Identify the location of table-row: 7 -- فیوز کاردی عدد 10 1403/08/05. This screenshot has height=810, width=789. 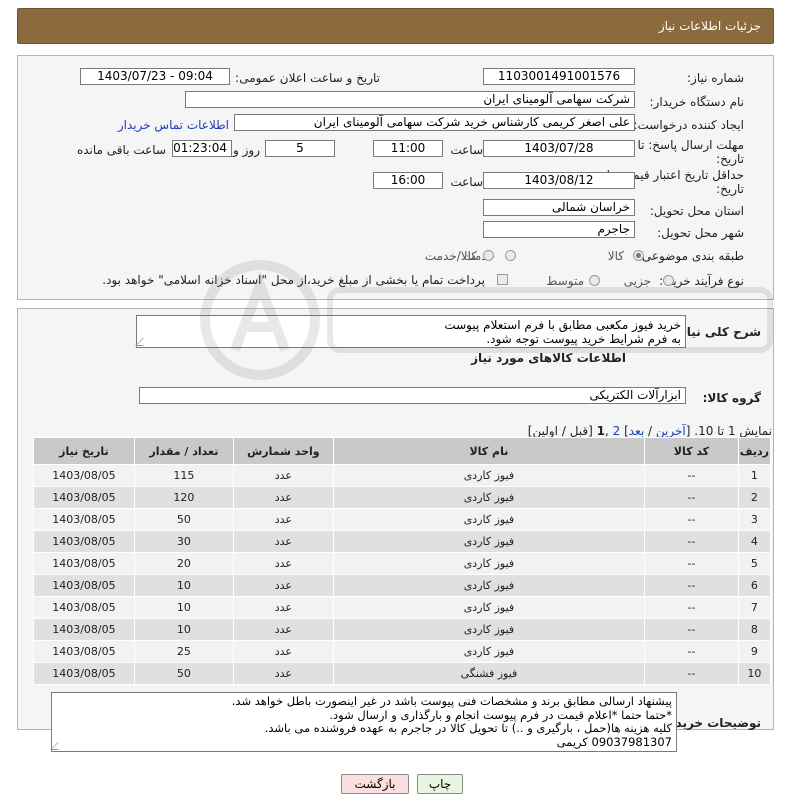
(402, 607).